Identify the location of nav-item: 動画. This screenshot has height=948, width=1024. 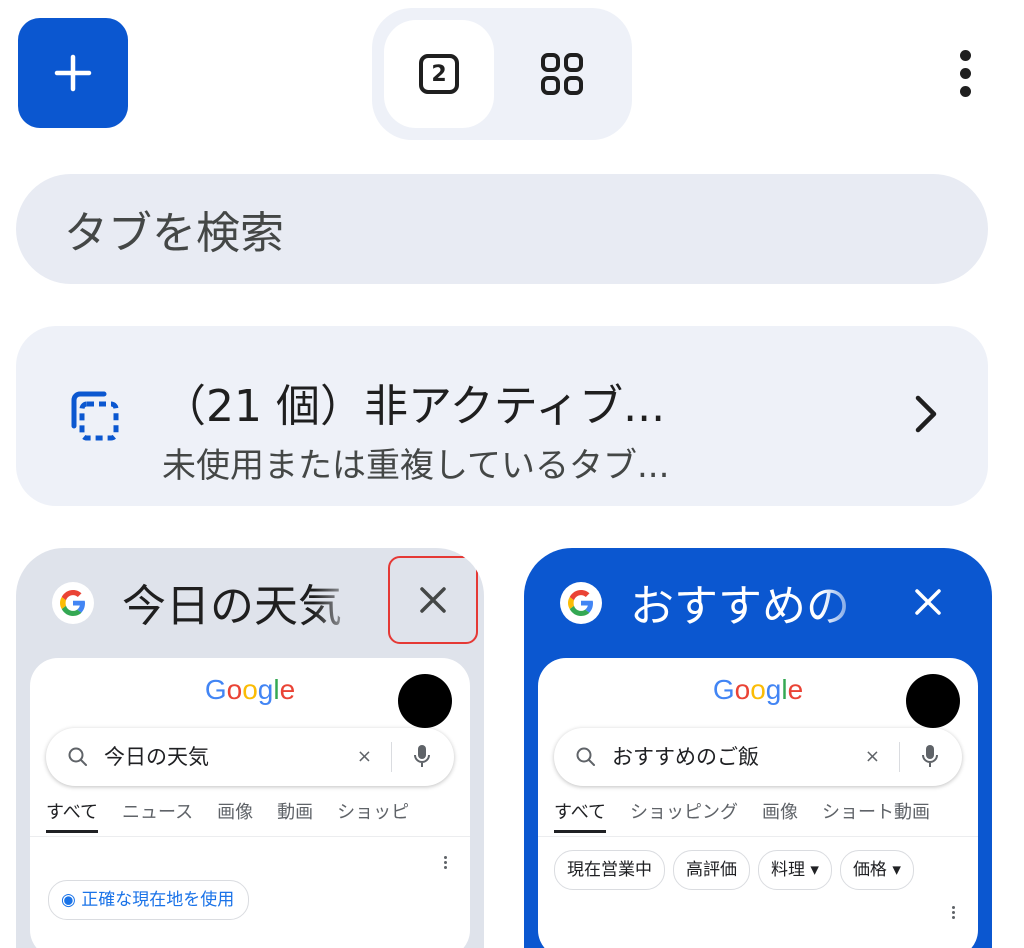
(295, 812).